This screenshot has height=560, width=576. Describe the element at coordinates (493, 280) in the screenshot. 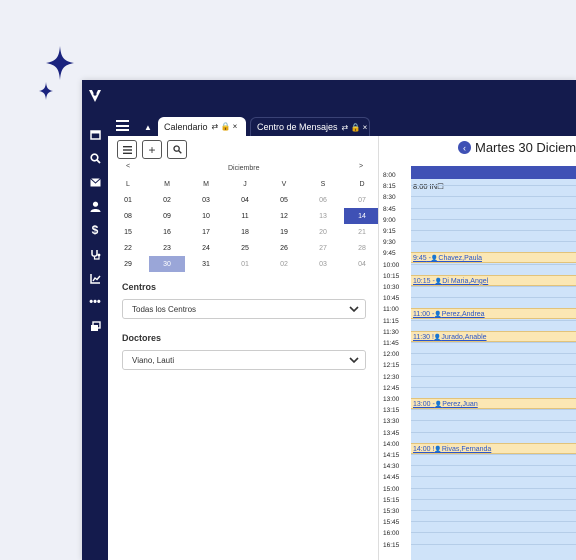

I see `appointment: 10:15 -👤Di Maria,Angel` at that location.